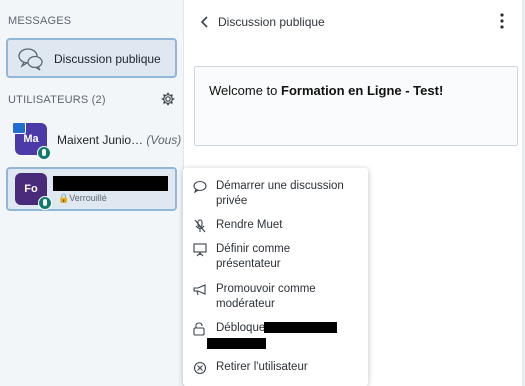 This screenshot has width=525, height=386. I want to click on redacted-name-line2, so click(236, 343).